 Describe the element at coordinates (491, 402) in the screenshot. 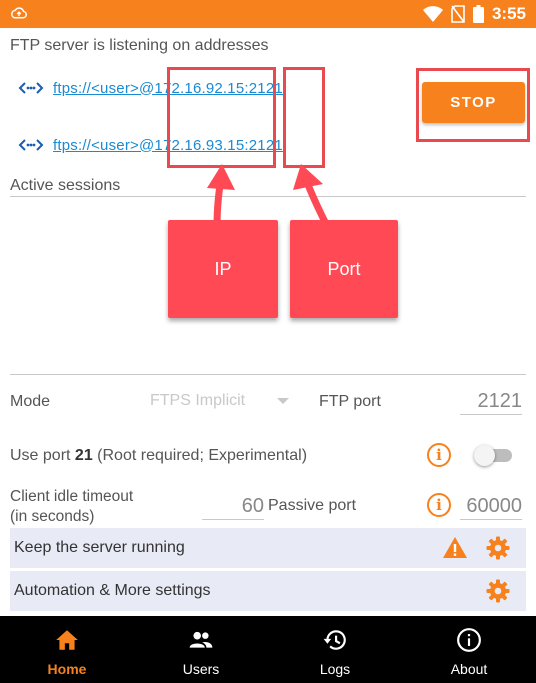

I see `ftp-port-input: 2121` at that location.